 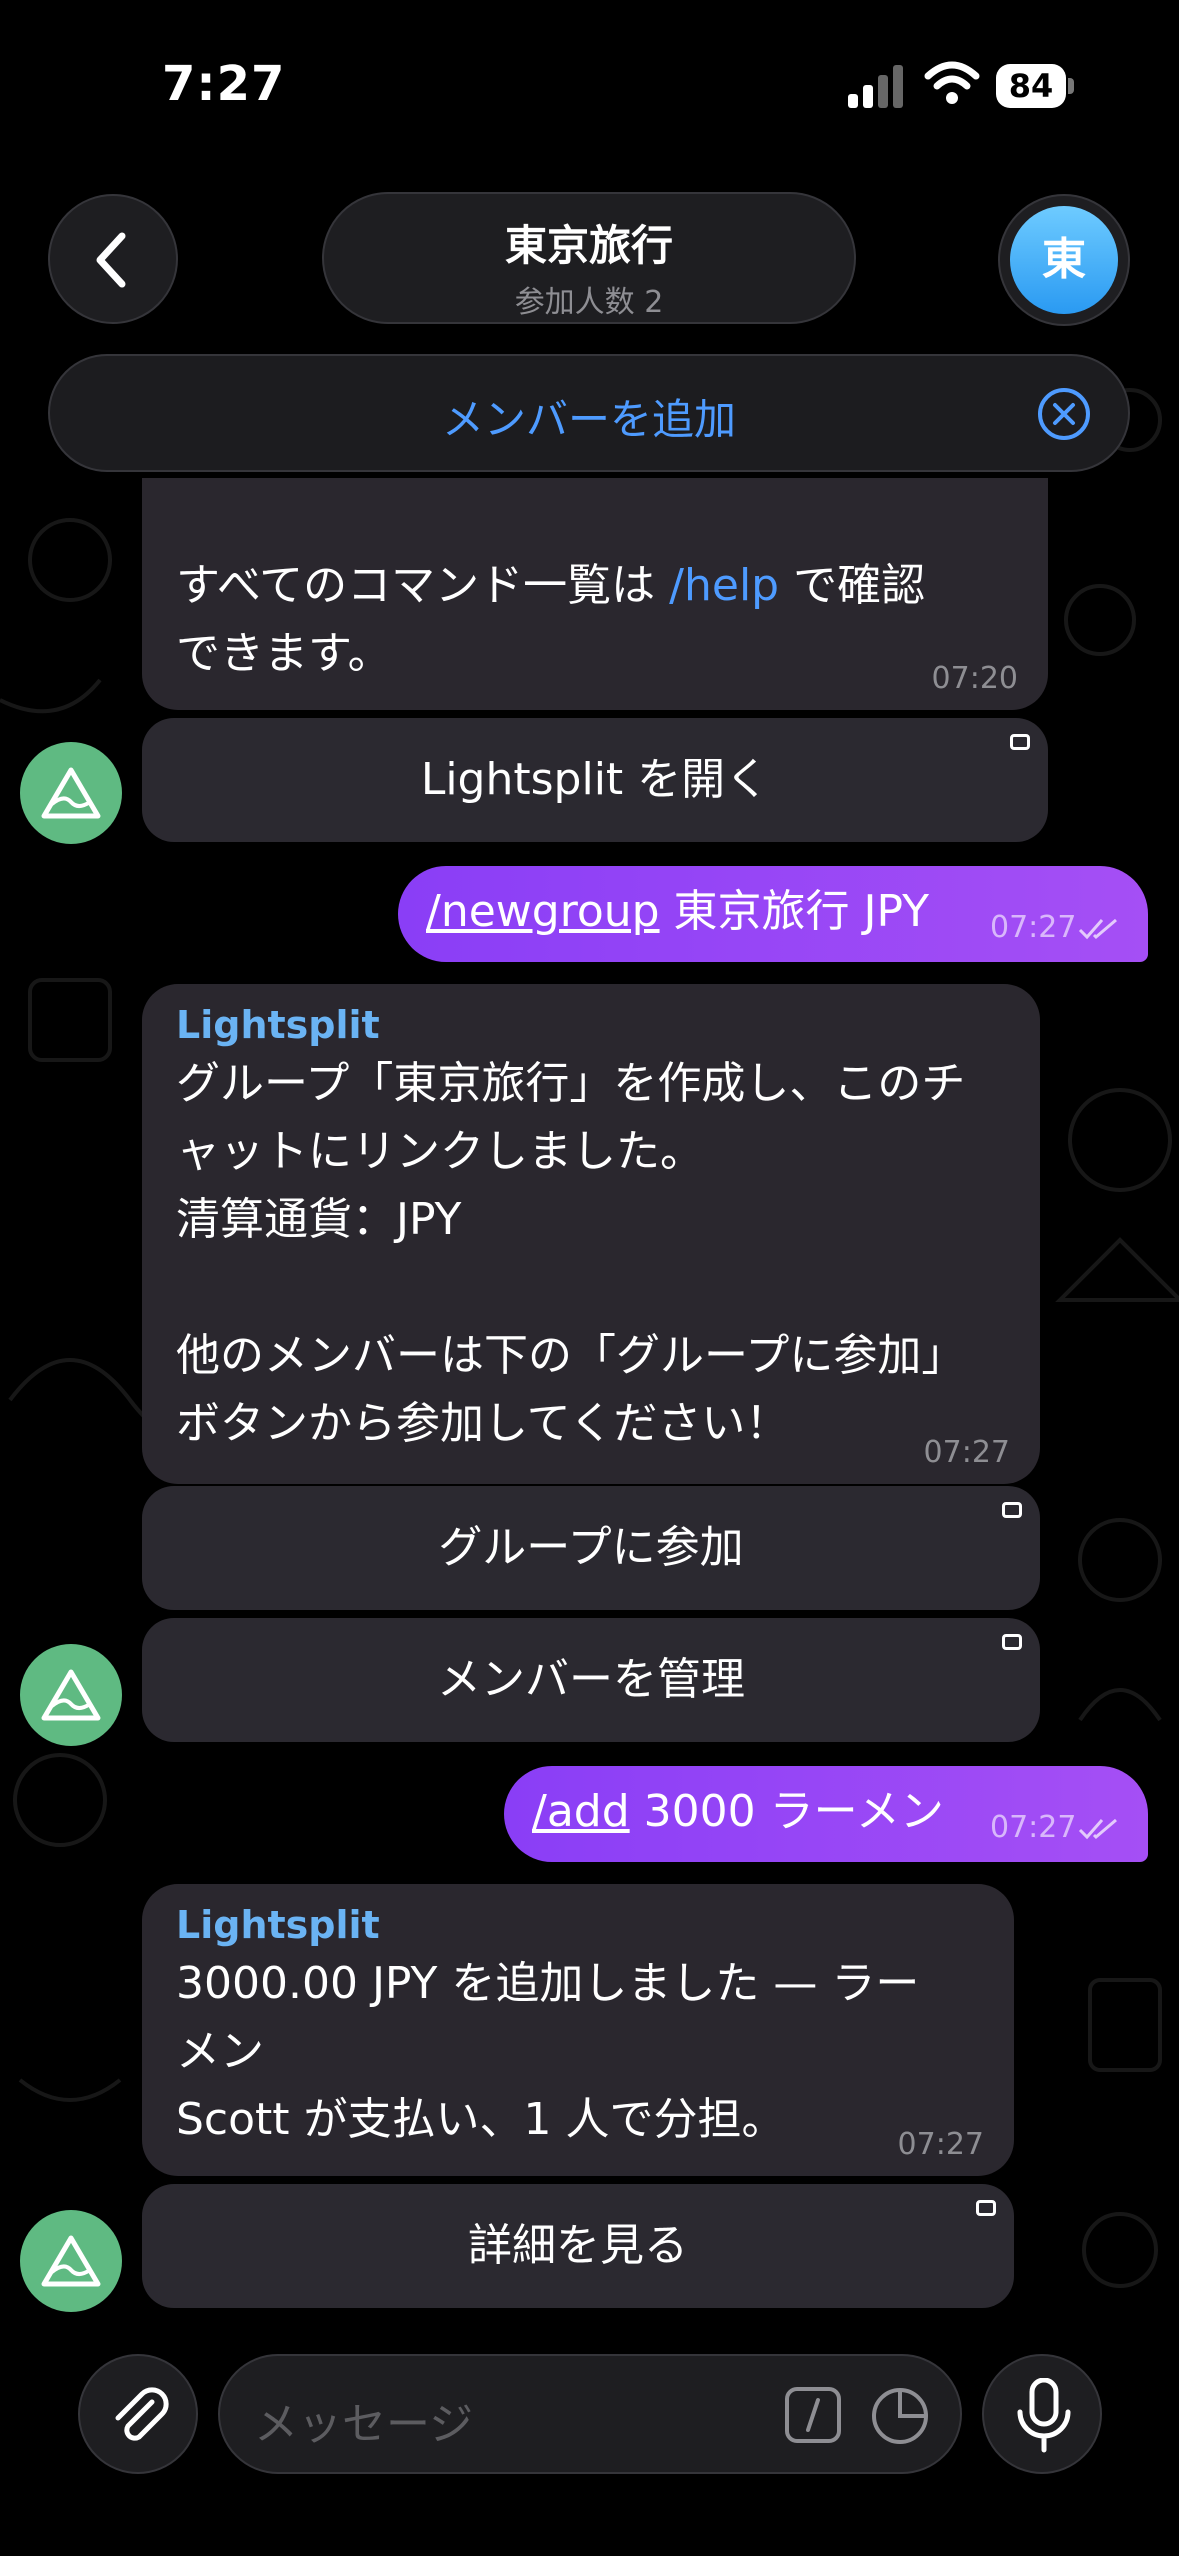 I want to click on chat-avatar: 東, so click(x=1064, y=260).